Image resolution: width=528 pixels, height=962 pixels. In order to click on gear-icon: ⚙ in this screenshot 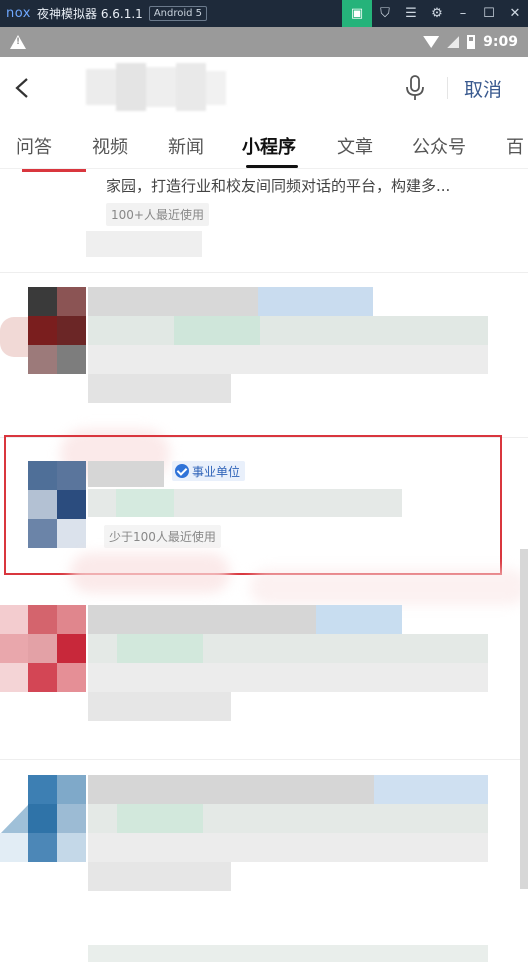, I will do `click(437, 13)`.